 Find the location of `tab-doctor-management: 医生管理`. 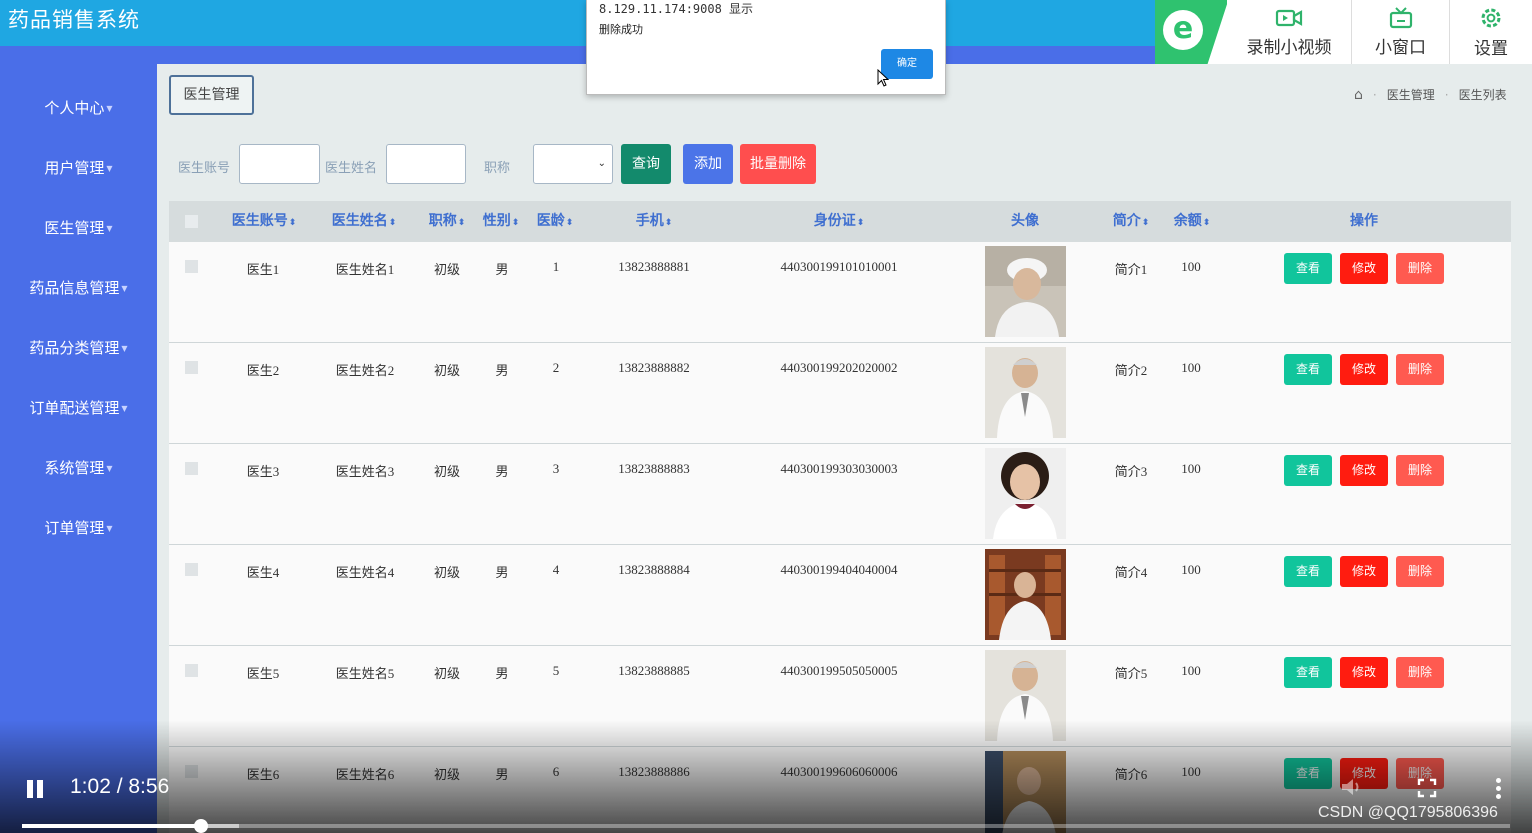

tab-doctor-management: 医生管理 is located at coordinates (211, 95).